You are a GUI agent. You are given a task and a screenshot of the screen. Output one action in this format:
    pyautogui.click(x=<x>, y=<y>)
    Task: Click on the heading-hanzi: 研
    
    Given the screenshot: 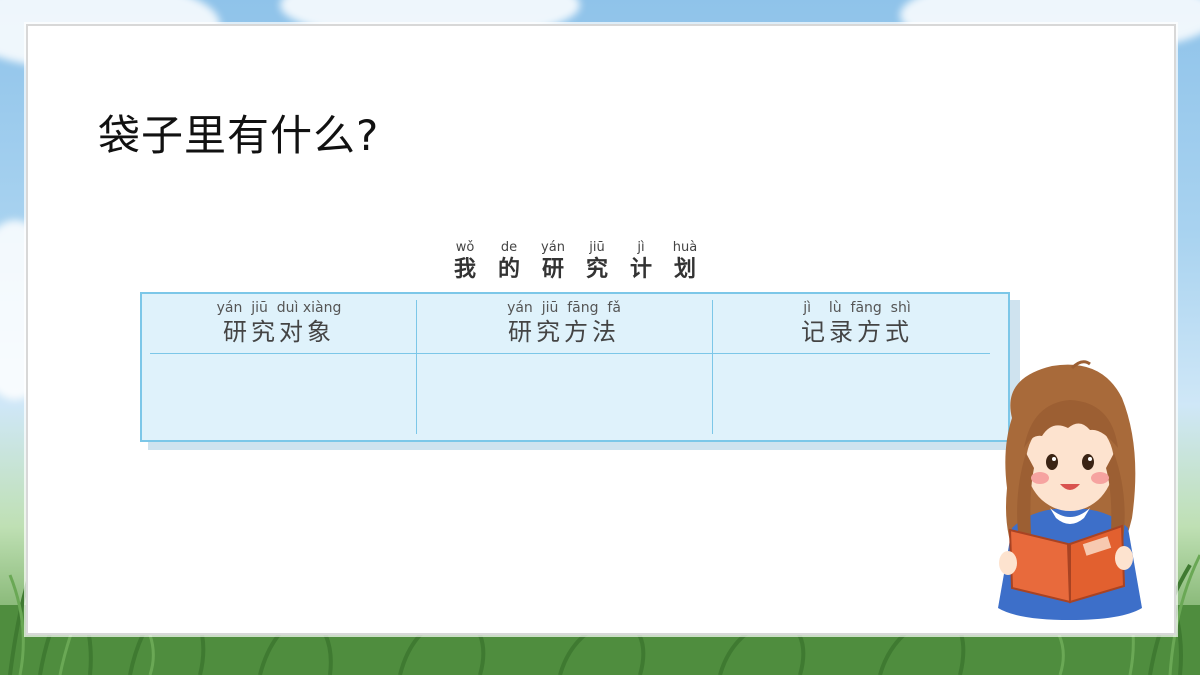 What is the action you would take?
    pyautogui.click(x=552, y=269)
    